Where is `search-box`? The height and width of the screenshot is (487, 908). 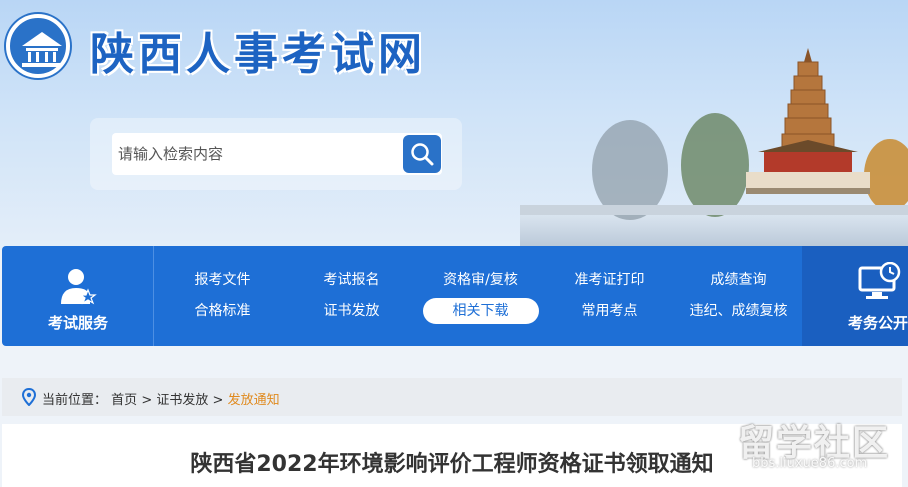
search-box is located at coordinates (276, 154).